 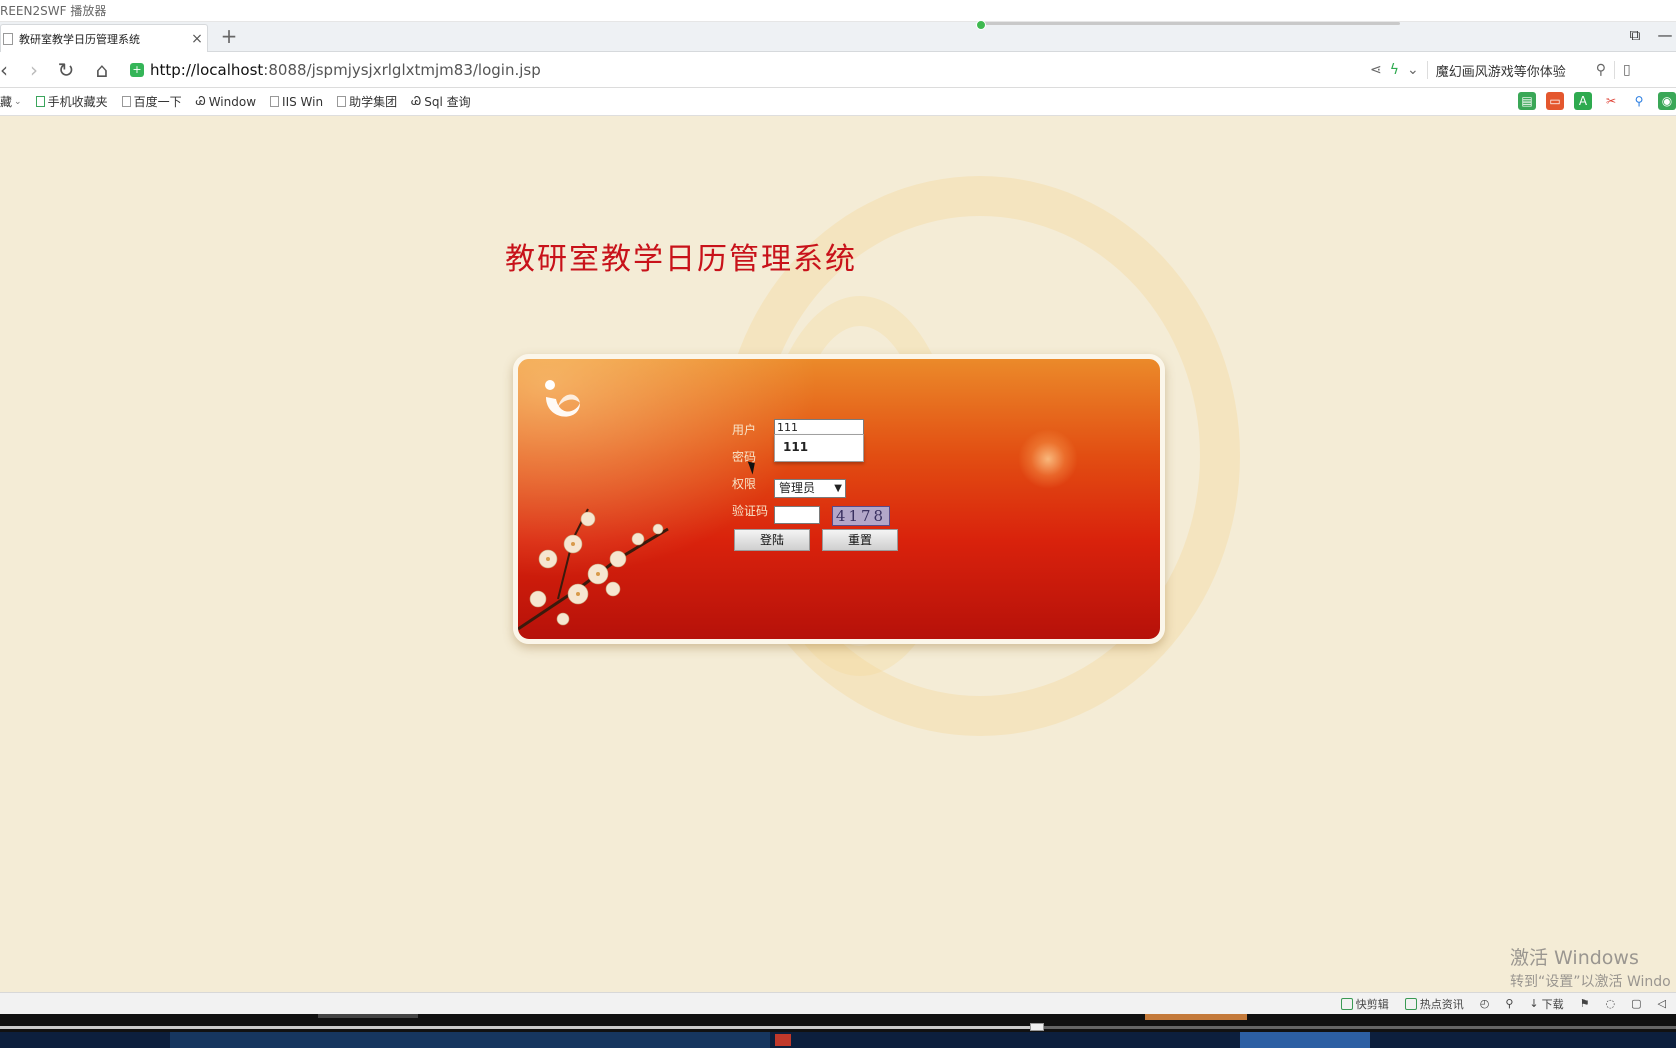 I want to click on bookmark-sql: Ꮚ Sql 查询, so click(x=441, y=101).